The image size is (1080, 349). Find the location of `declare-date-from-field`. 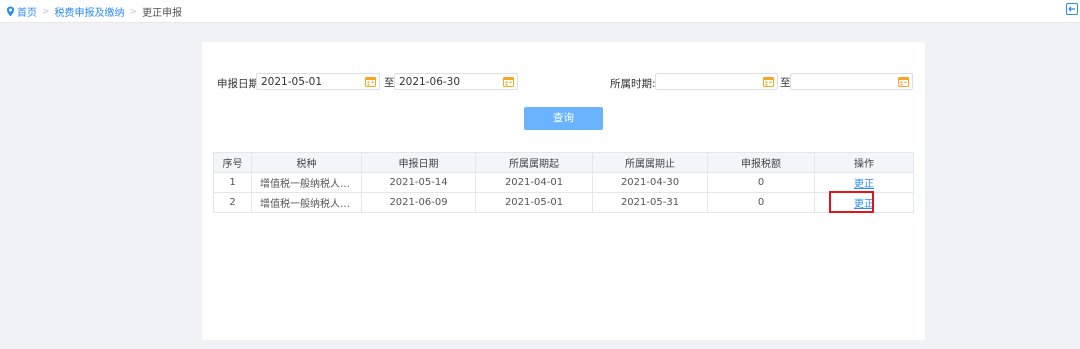

declare-date-from-field is located at coordinates (318, 81).